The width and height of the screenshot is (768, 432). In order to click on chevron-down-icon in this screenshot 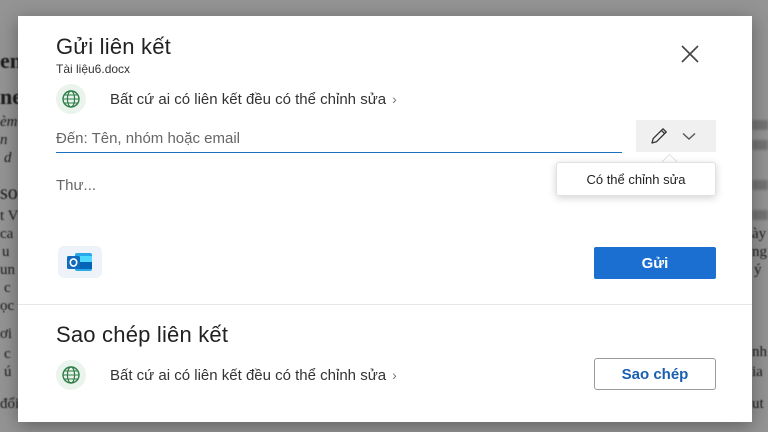, I will do `click(689, 136)`.